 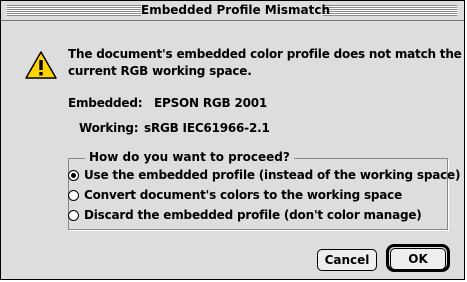 I want to click on title-bar: Embedded Profile Mismatch, so click(x=232, y=11).